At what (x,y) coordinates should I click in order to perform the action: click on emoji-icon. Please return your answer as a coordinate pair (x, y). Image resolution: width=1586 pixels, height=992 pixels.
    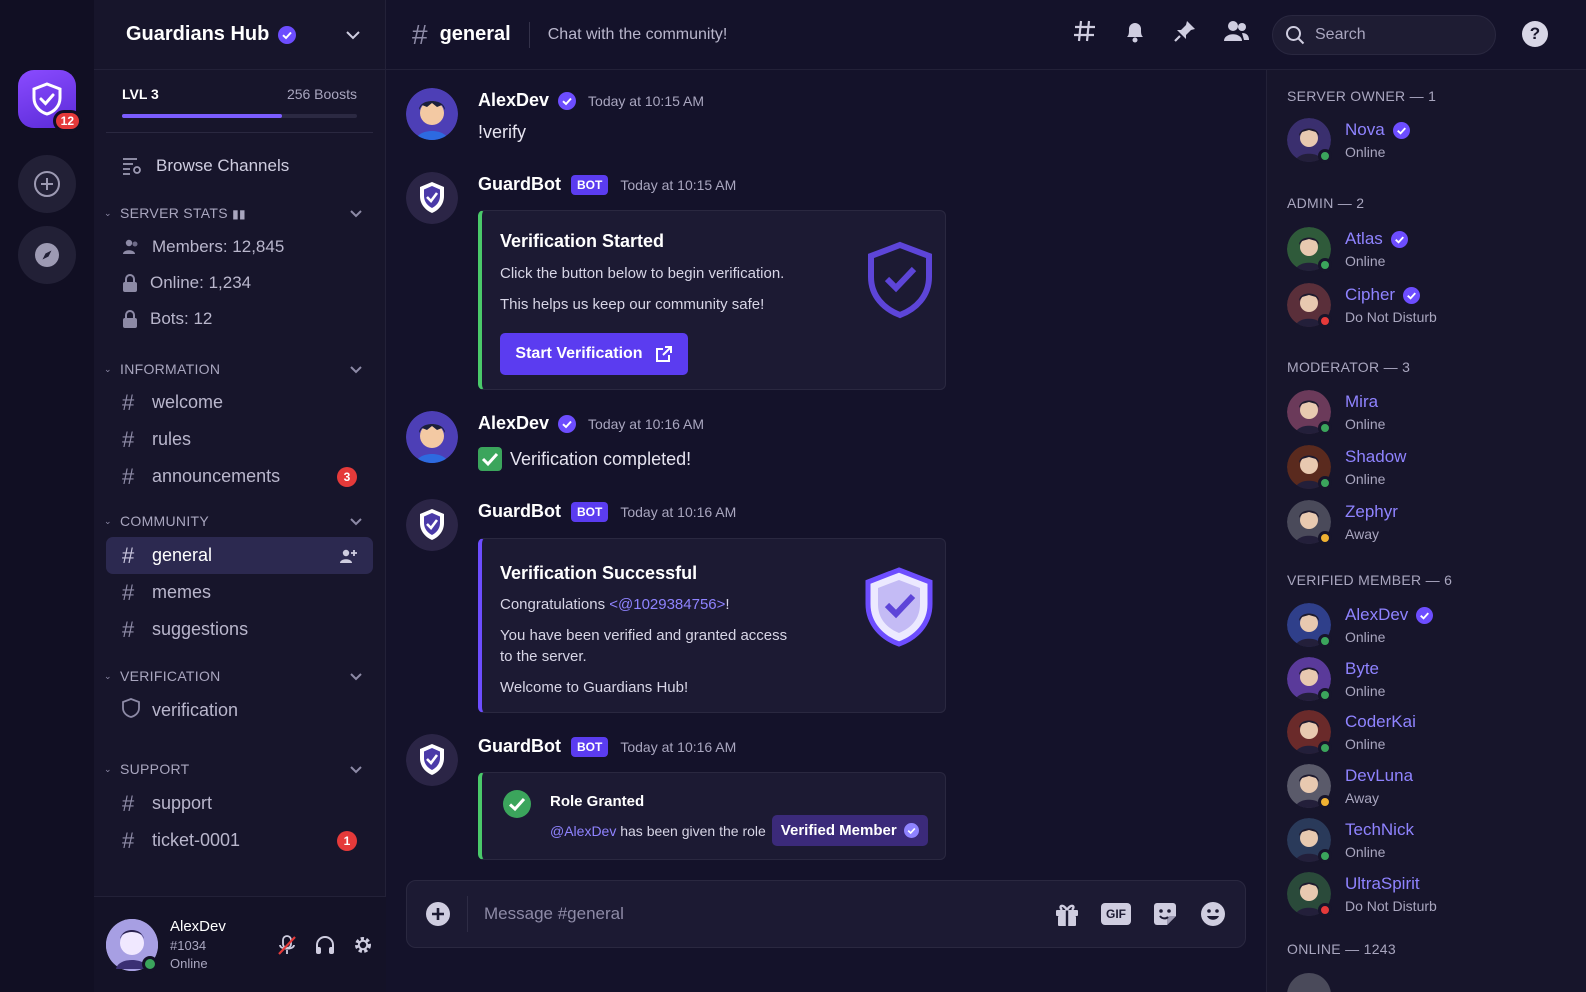
    Looking at the image, I should click on (1213, 914).